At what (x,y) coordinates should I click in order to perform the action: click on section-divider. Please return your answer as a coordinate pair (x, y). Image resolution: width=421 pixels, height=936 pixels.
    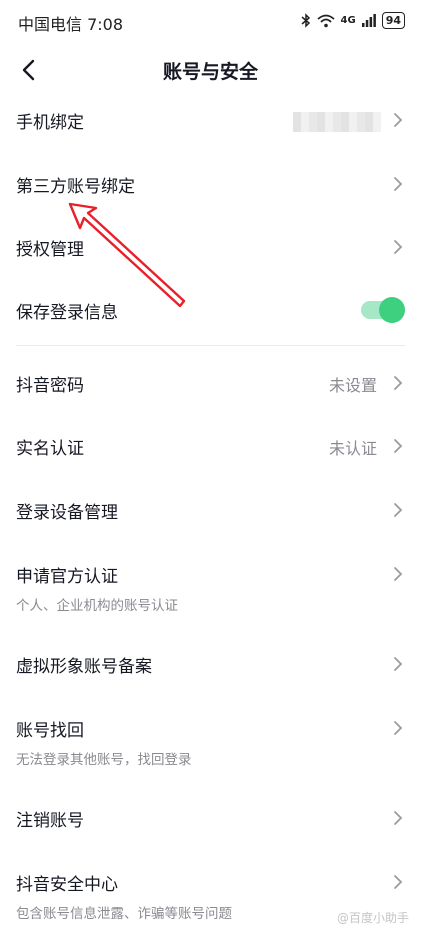
    Looking at the image, I should click on (210, 345).